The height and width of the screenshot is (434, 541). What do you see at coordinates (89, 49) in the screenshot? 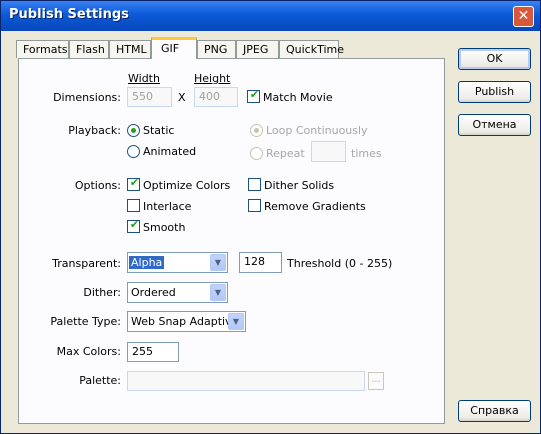
I see `tab-flash: Flash` at bounding box center [89, 49].